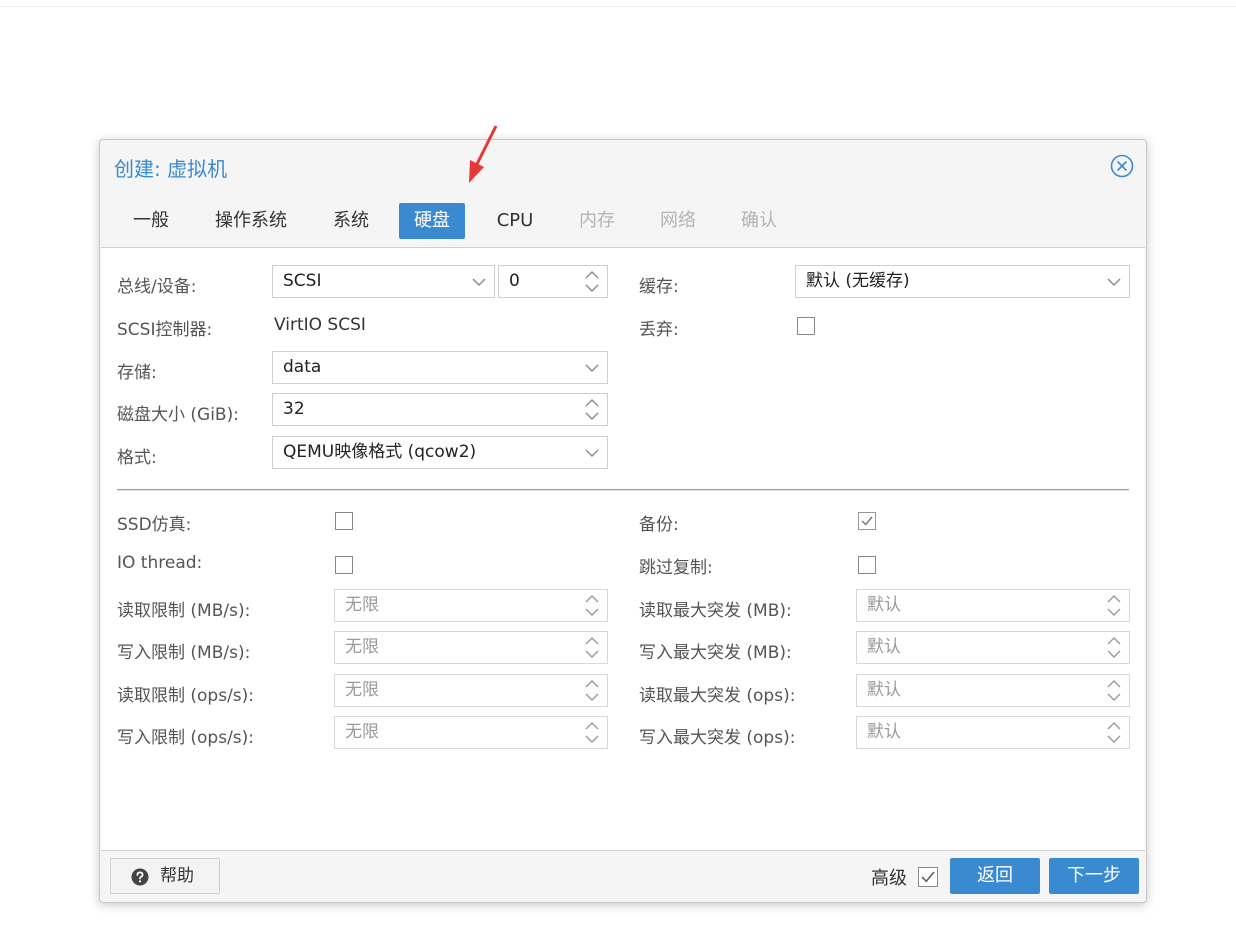 The width and height of the screenshot is (1236, 928). Describe the element at coordinates (432, 221) in the screenshot. I see `tab-hard-disk: 硬盘` at that location.